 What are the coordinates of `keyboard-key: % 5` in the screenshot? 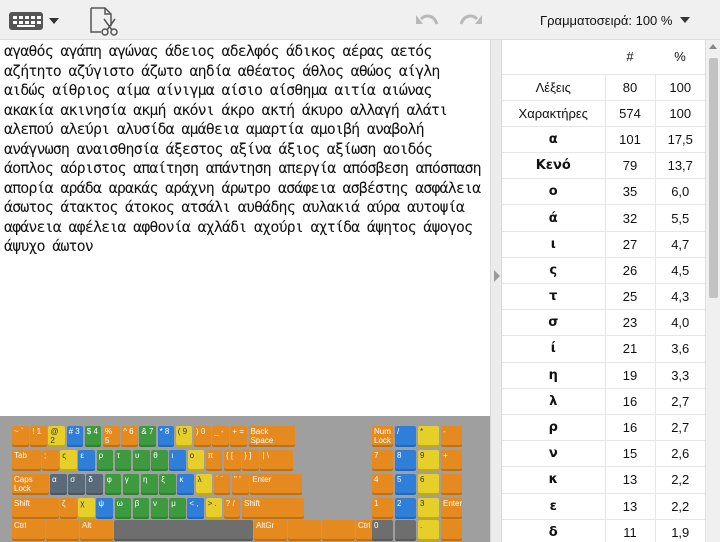 It's located at (111, 436).